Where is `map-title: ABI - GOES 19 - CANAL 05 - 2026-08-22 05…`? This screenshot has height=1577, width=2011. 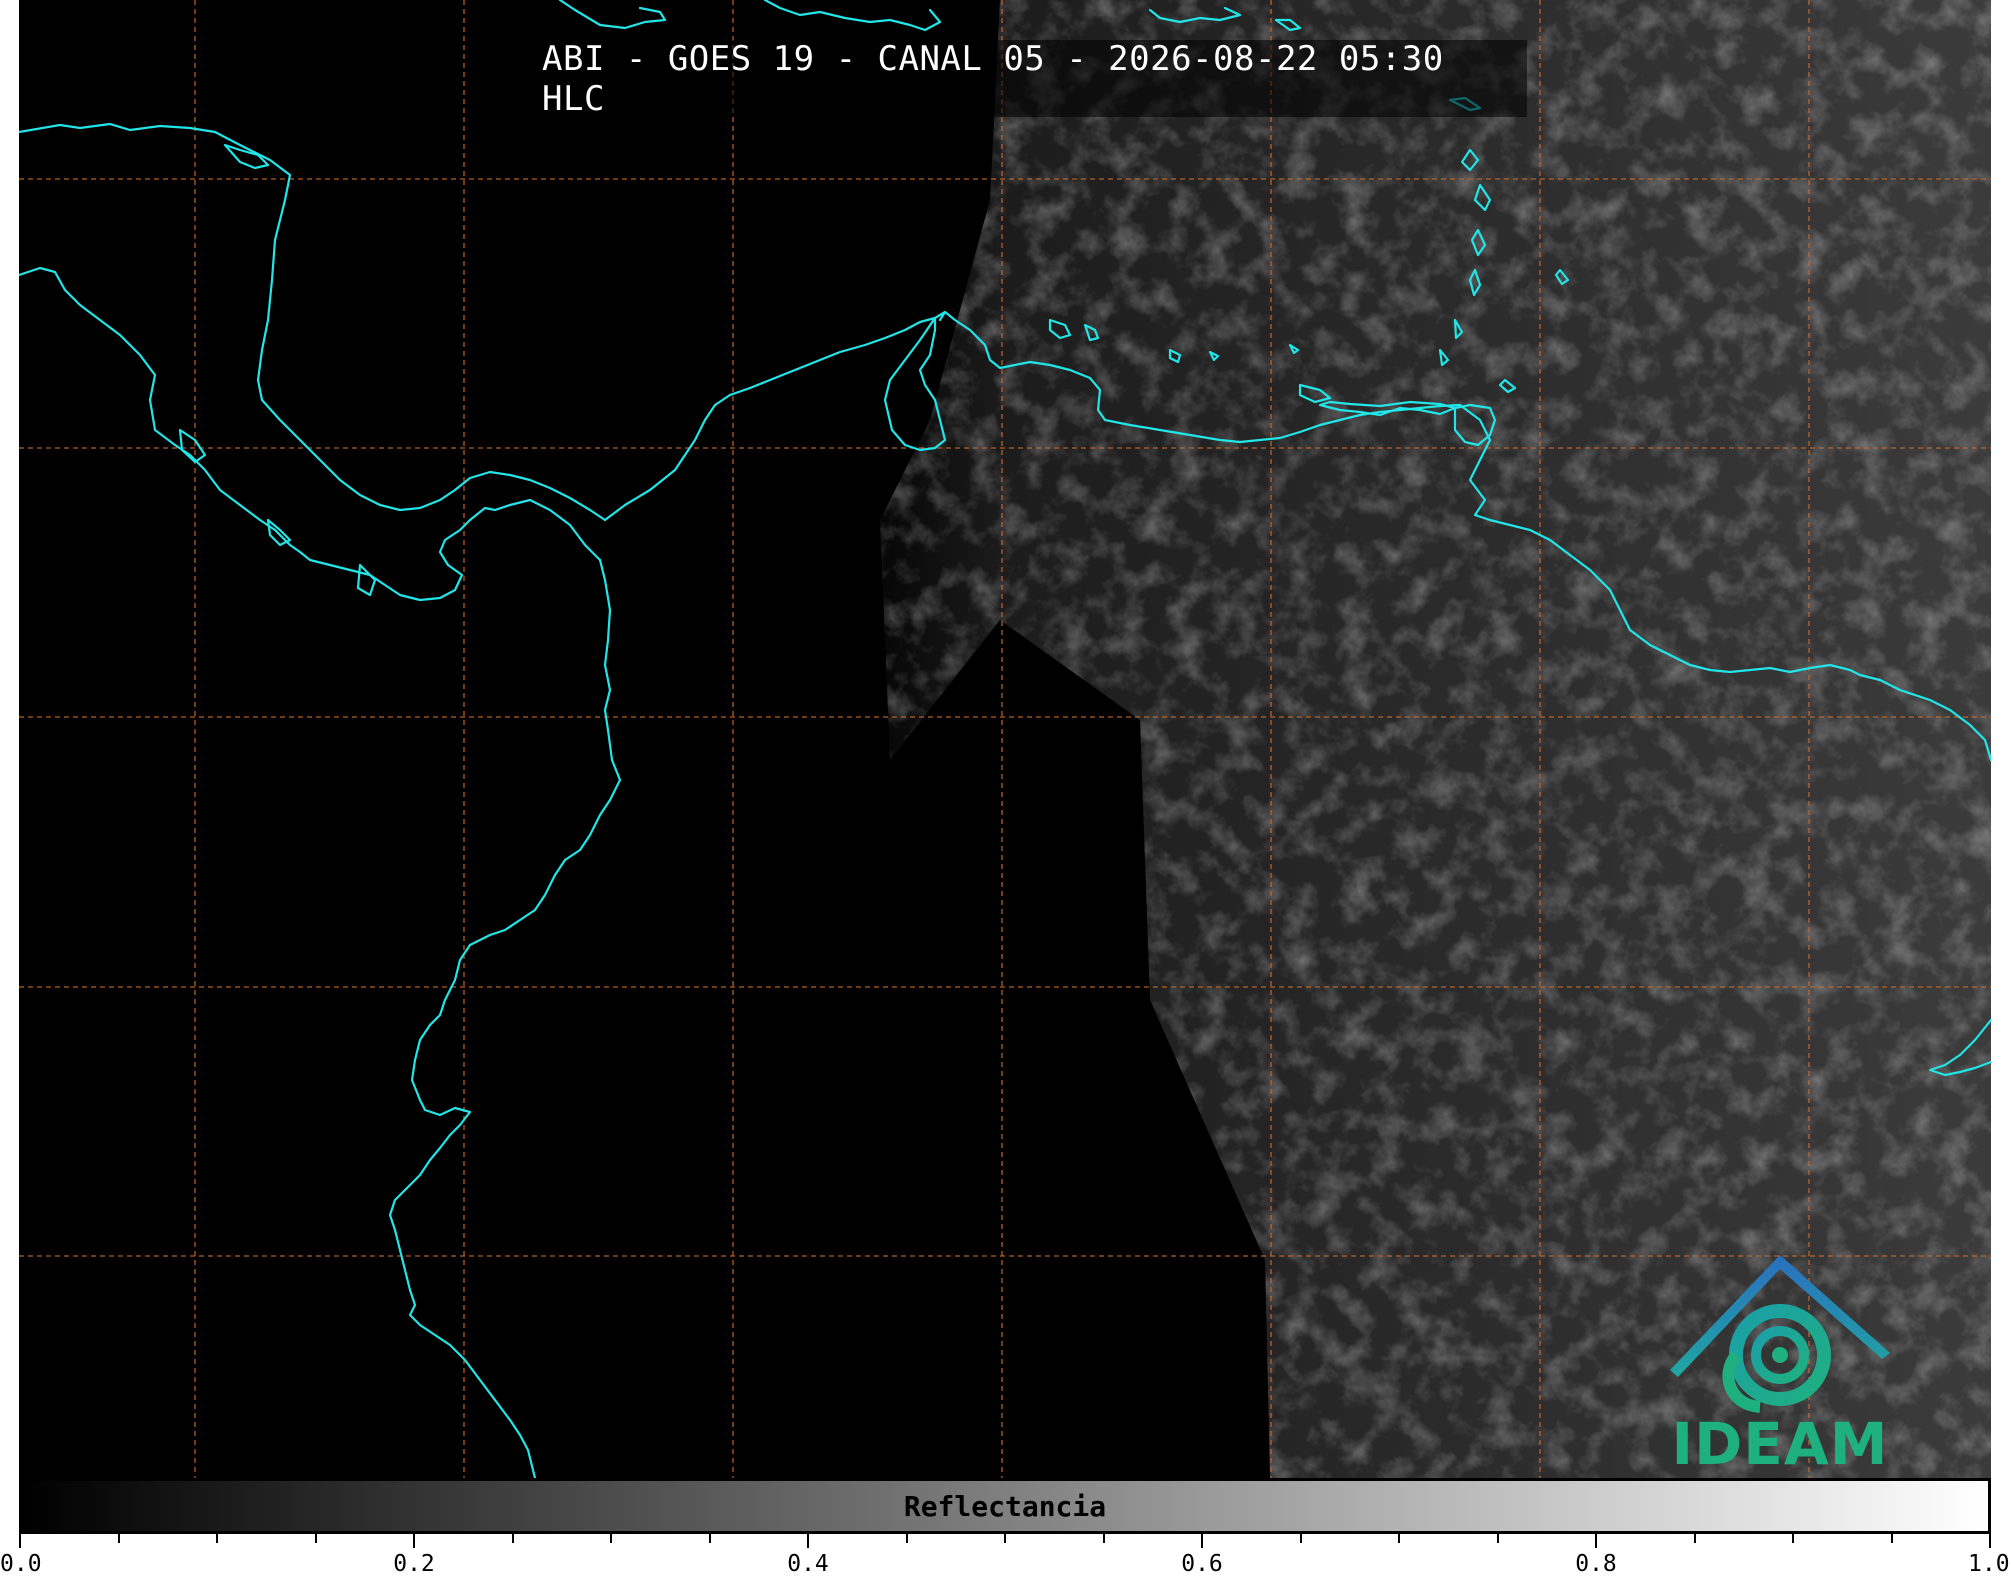
map-title: ABI - GOES 19 - CANAL 05 - 2026-08-22 05… is located at coordinates (993, 78).